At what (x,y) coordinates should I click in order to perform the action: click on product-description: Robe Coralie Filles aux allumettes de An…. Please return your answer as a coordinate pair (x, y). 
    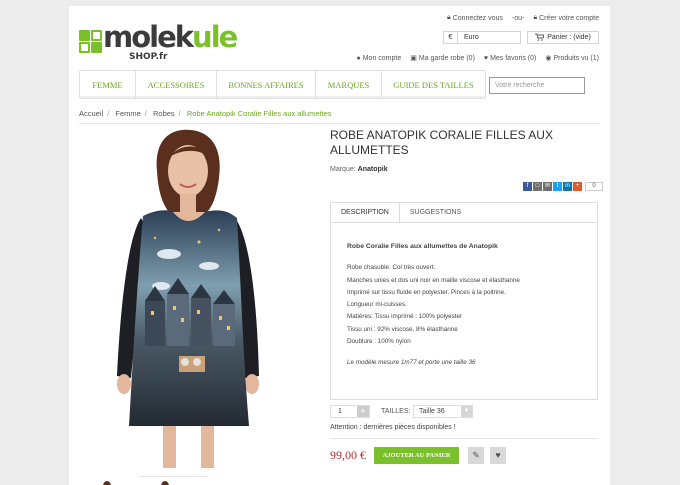
    Looking at the image, I should click on (467, 305).